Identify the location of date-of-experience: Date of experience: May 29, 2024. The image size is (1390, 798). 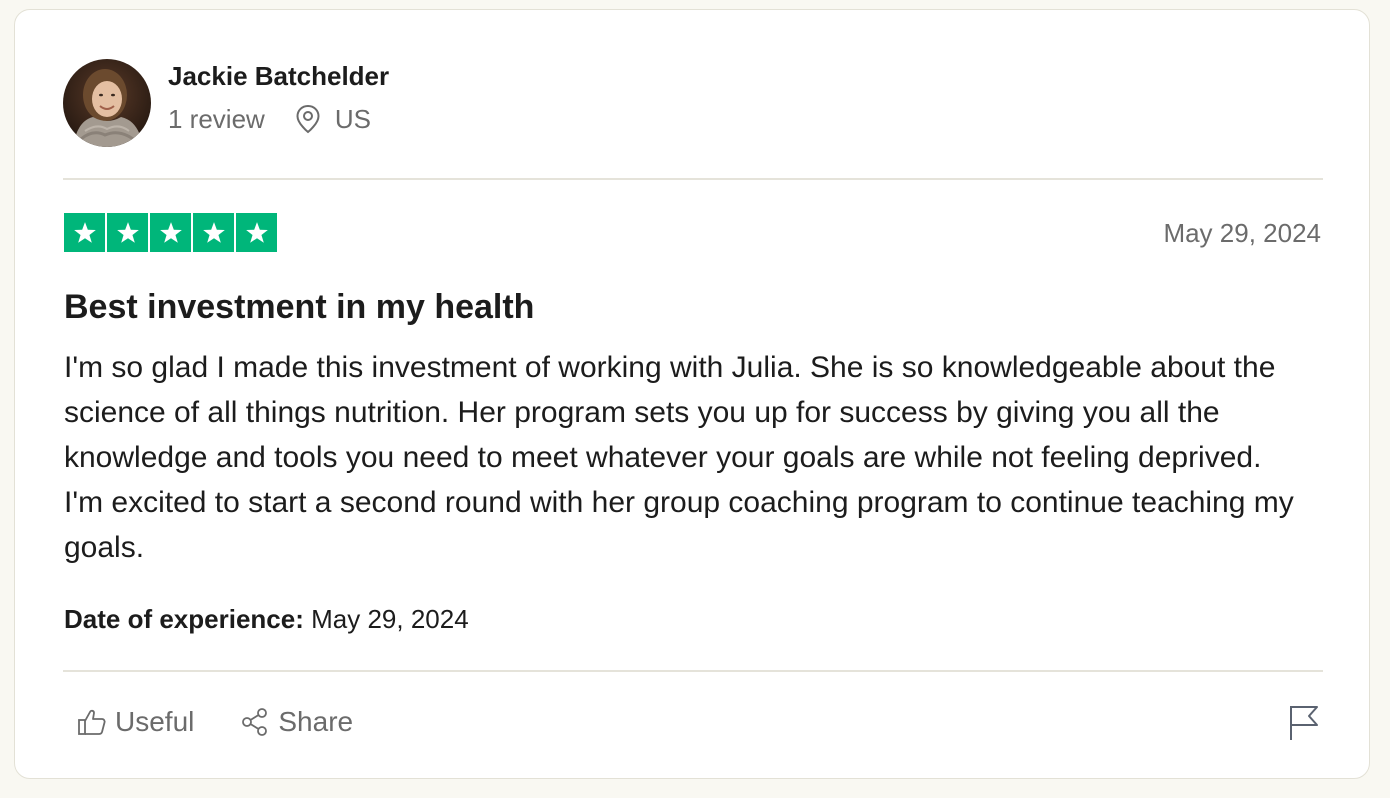
(266, 619).